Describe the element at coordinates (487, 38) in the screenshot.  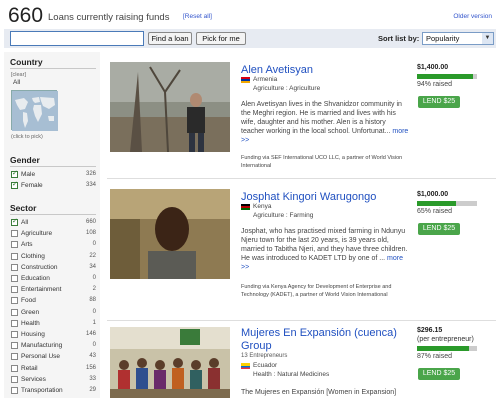
I see `chevron-down-icon: ▼` at that location.